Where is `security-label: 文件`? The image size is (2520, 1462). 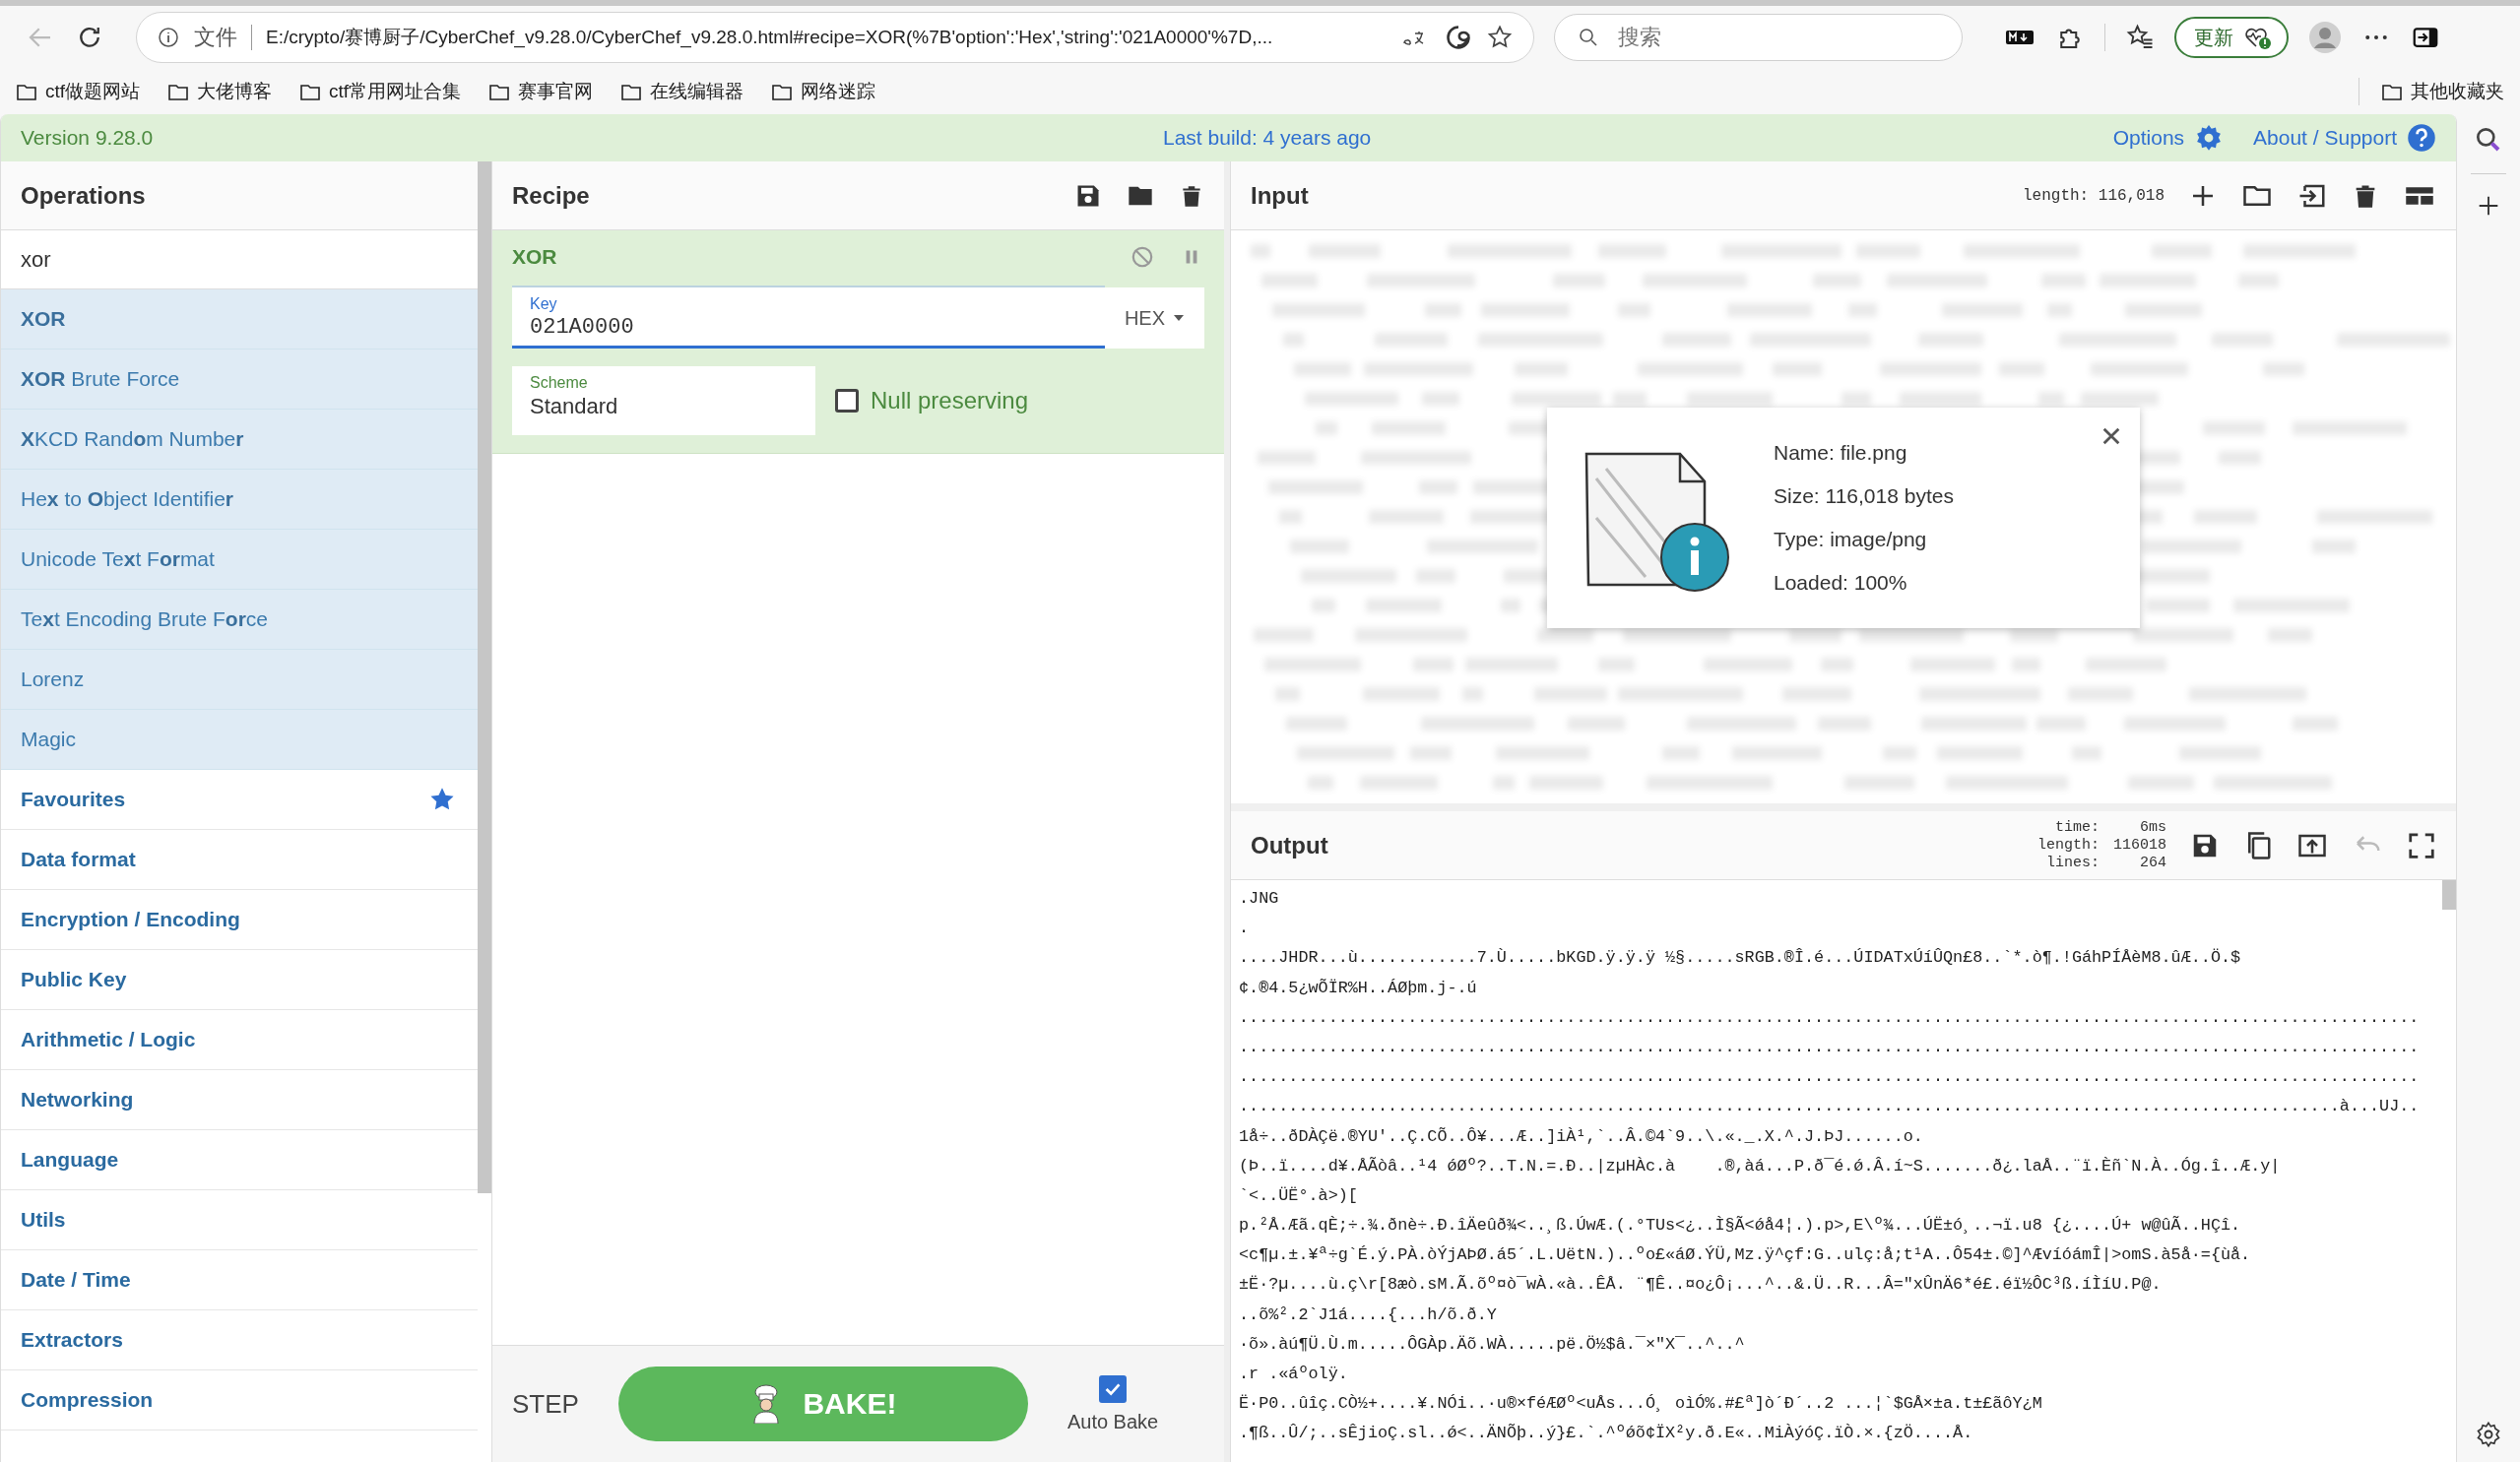 security-label: 文件 is located at coordinates (215, 37).